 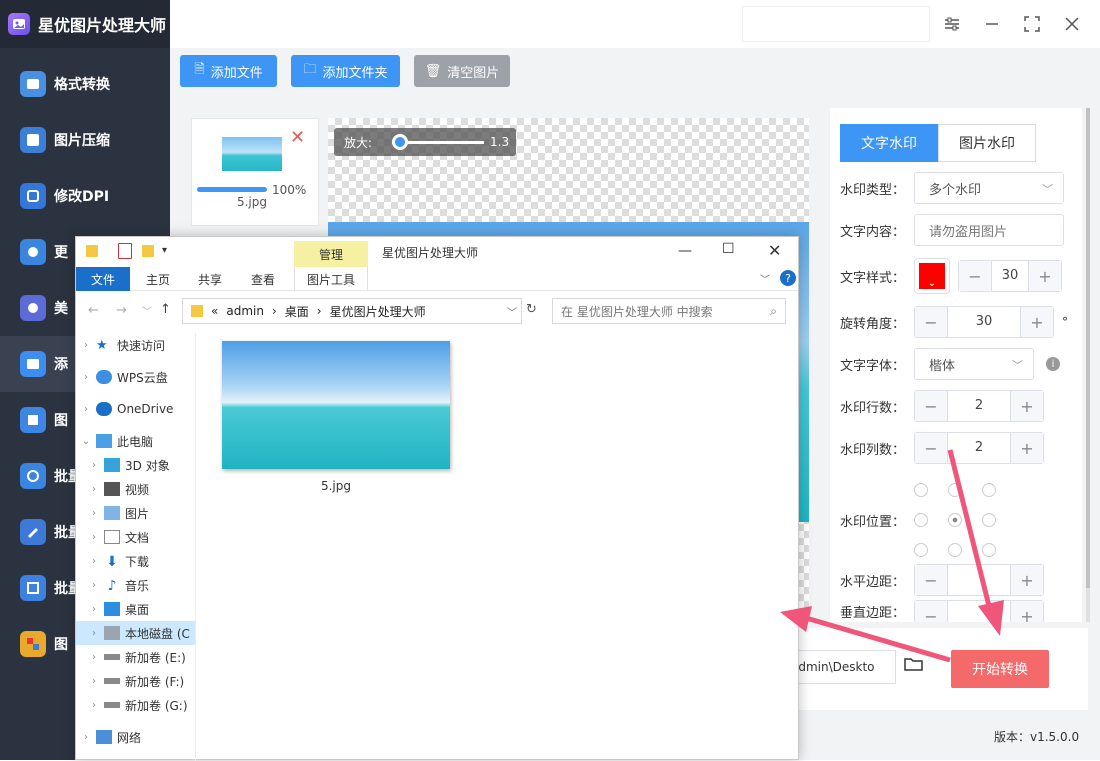 What do you see at coordinates (255, 172) in the screenshot?
I see `file-card: ✕ 100% 5.jpg` at bounding box center [255, 172].